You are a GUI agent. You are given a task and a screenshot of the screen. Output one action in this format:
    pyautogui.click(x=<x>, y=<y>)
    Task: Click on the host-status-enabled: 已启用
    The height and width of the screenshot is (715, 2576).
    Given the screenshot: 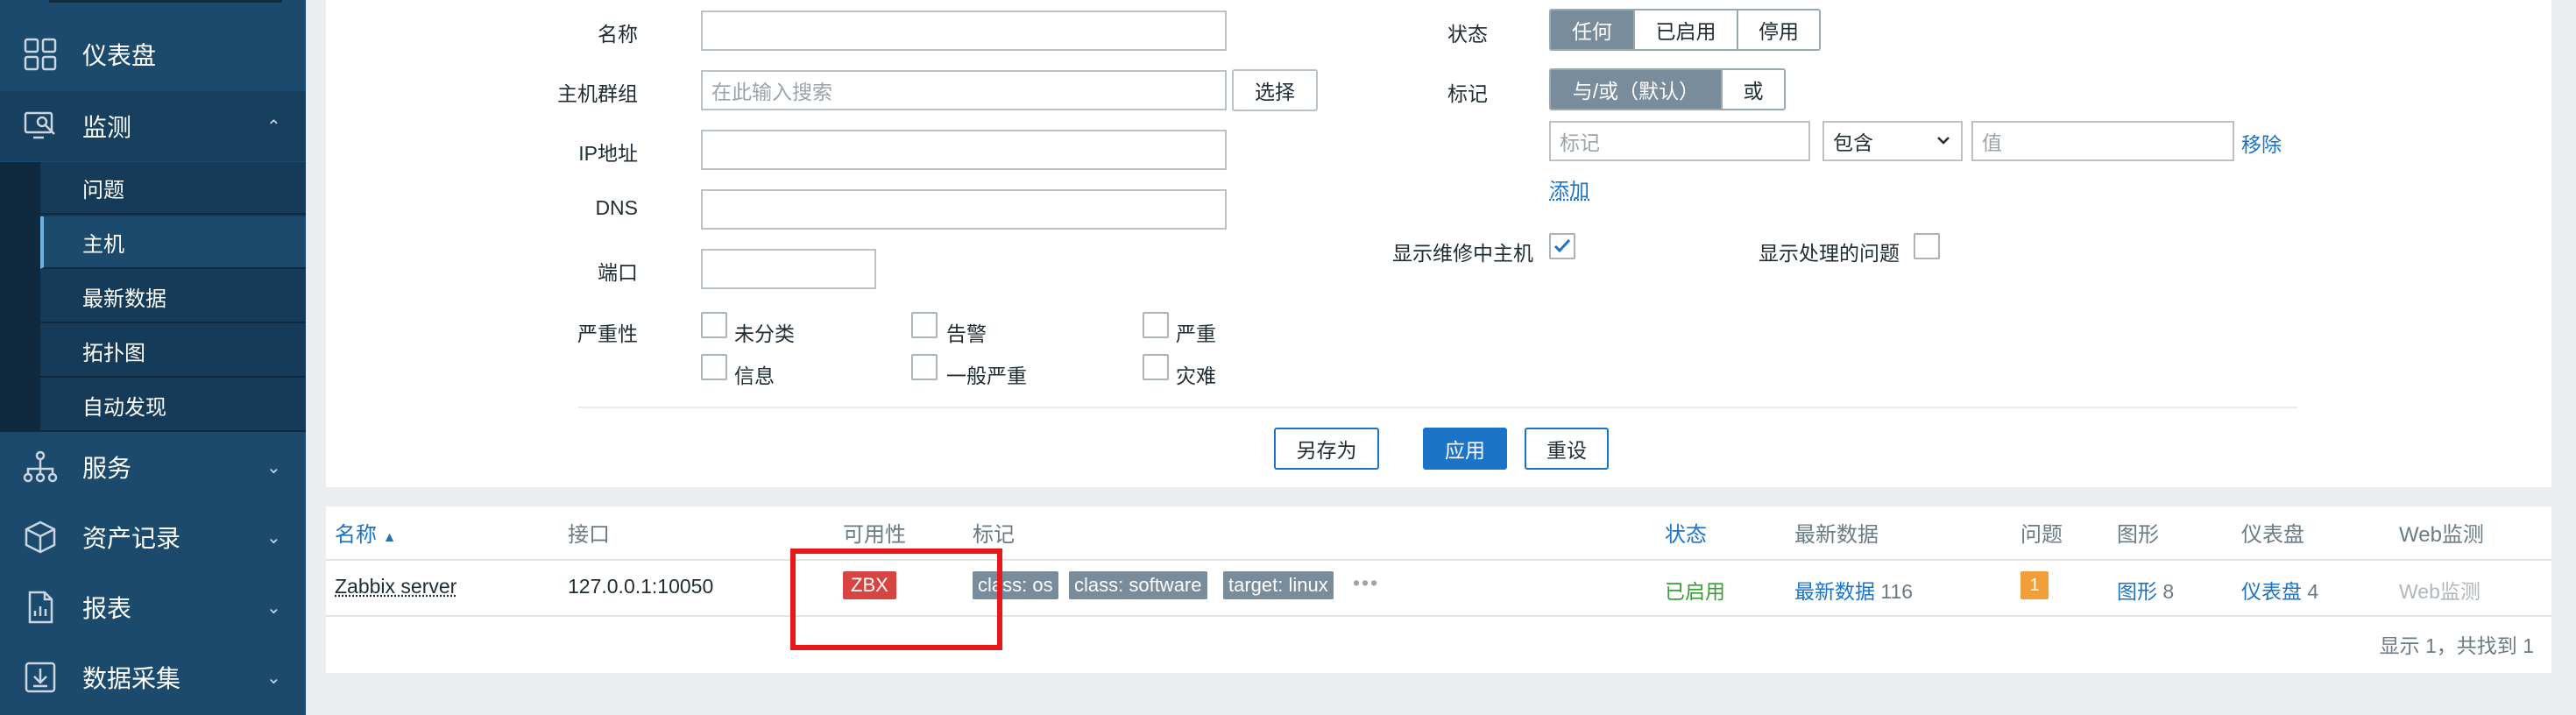 What is the action you would take?
    pyautogui.click(x=1695, y=590)
    